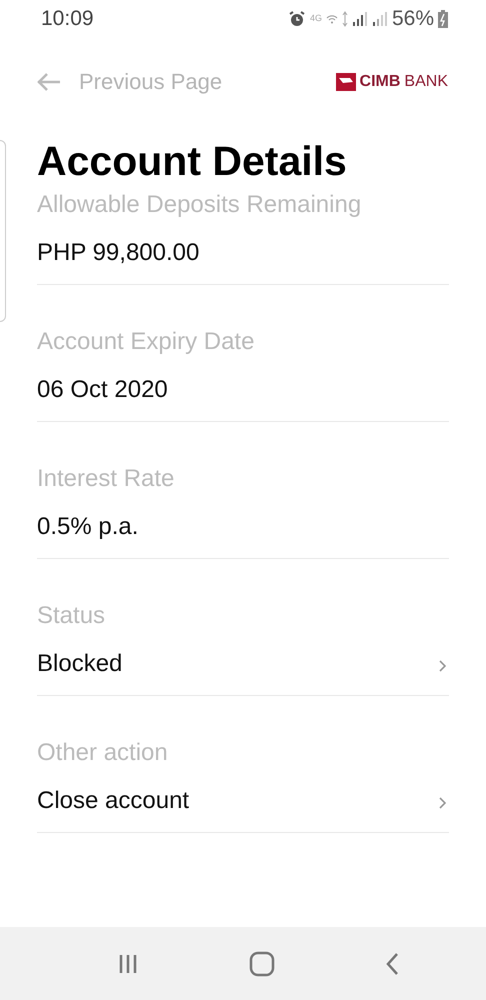 Image resolution: width=486 pixels, height=1000 pixels. What do you see at coordinates (192, 161) in the screenshot?
I see `page-title: Account Details` at bounding box center [192, 161].